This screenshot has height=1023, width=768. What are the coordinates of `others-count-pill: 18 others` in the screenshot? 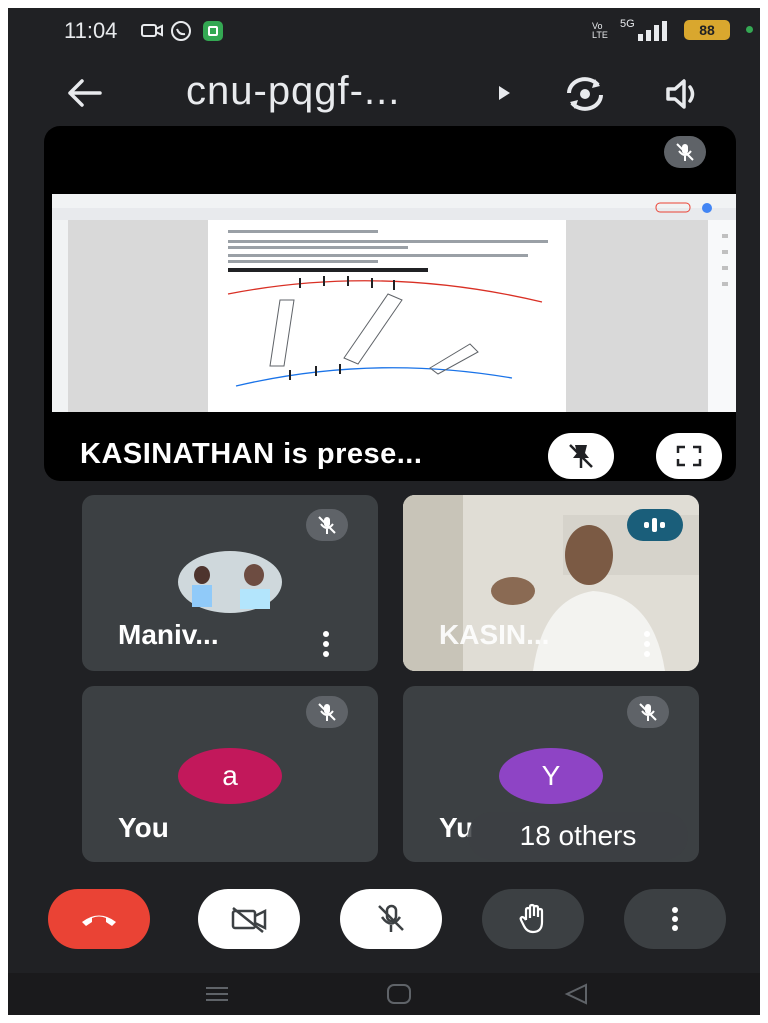 It's located at (578, 836).